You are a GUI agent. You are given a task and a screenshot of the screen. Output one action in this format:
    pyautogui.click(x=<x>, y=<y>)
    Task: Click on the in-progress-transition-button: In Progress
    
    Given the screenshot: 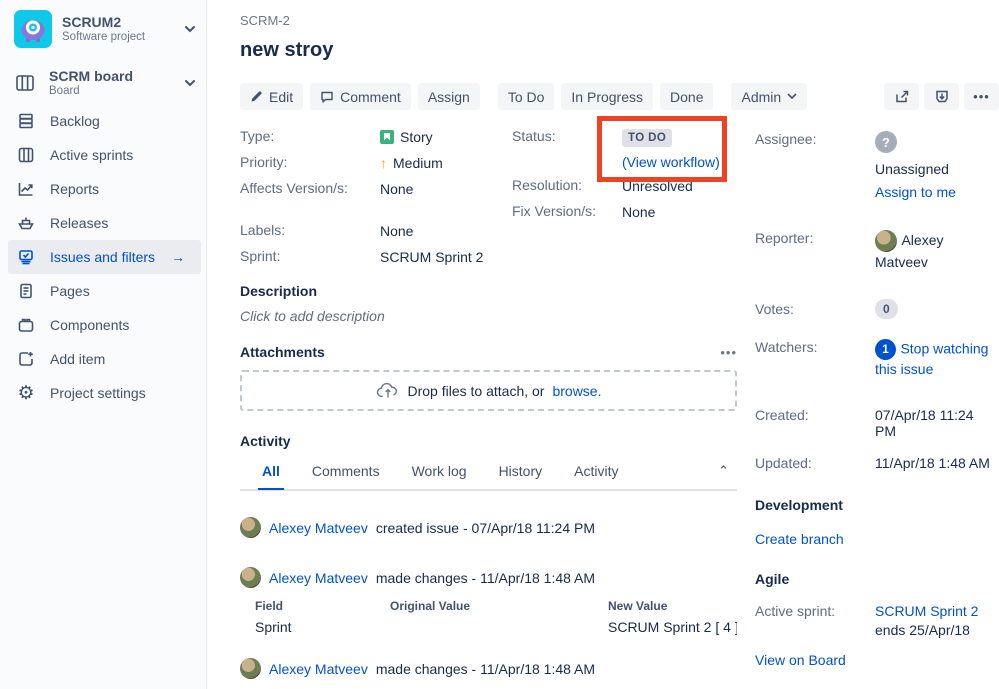 What is the action you would take?
    pyautogui.click(x=607, y=96)
    